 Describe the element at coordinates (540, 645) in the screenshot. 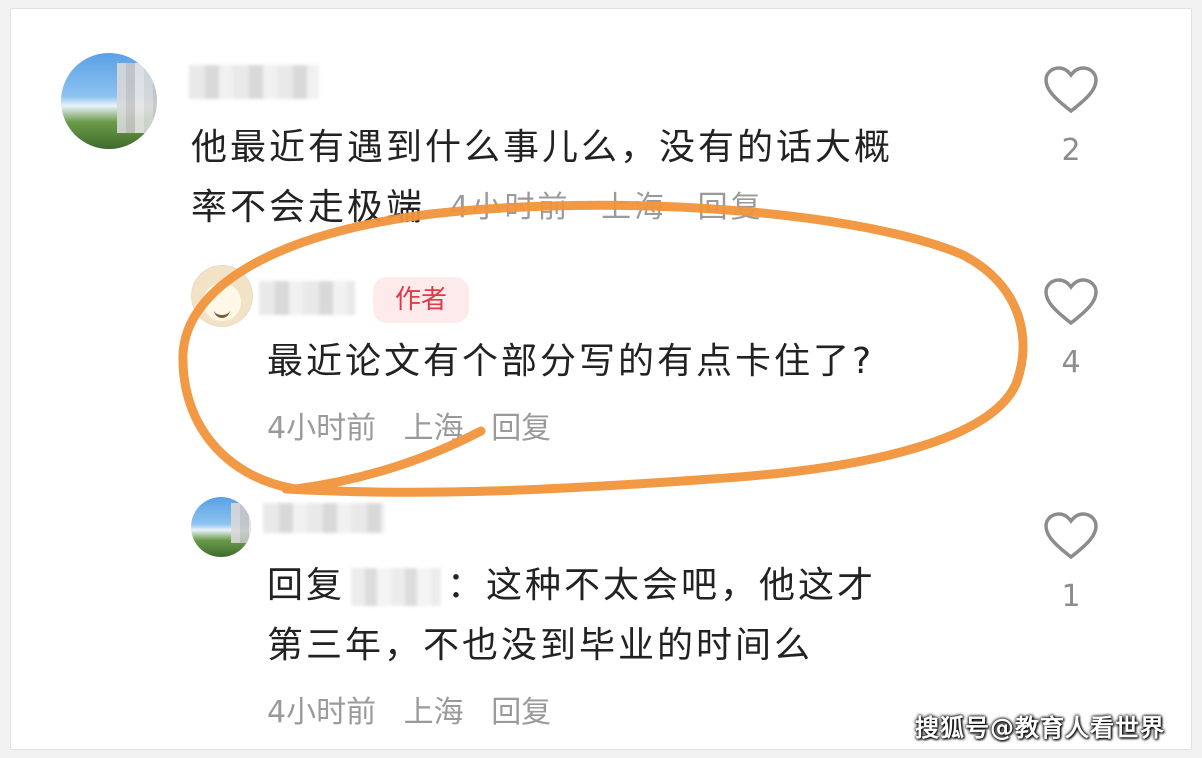

I see `comment-text-line: 第三年，不也没到毕业的时间么` at that location.